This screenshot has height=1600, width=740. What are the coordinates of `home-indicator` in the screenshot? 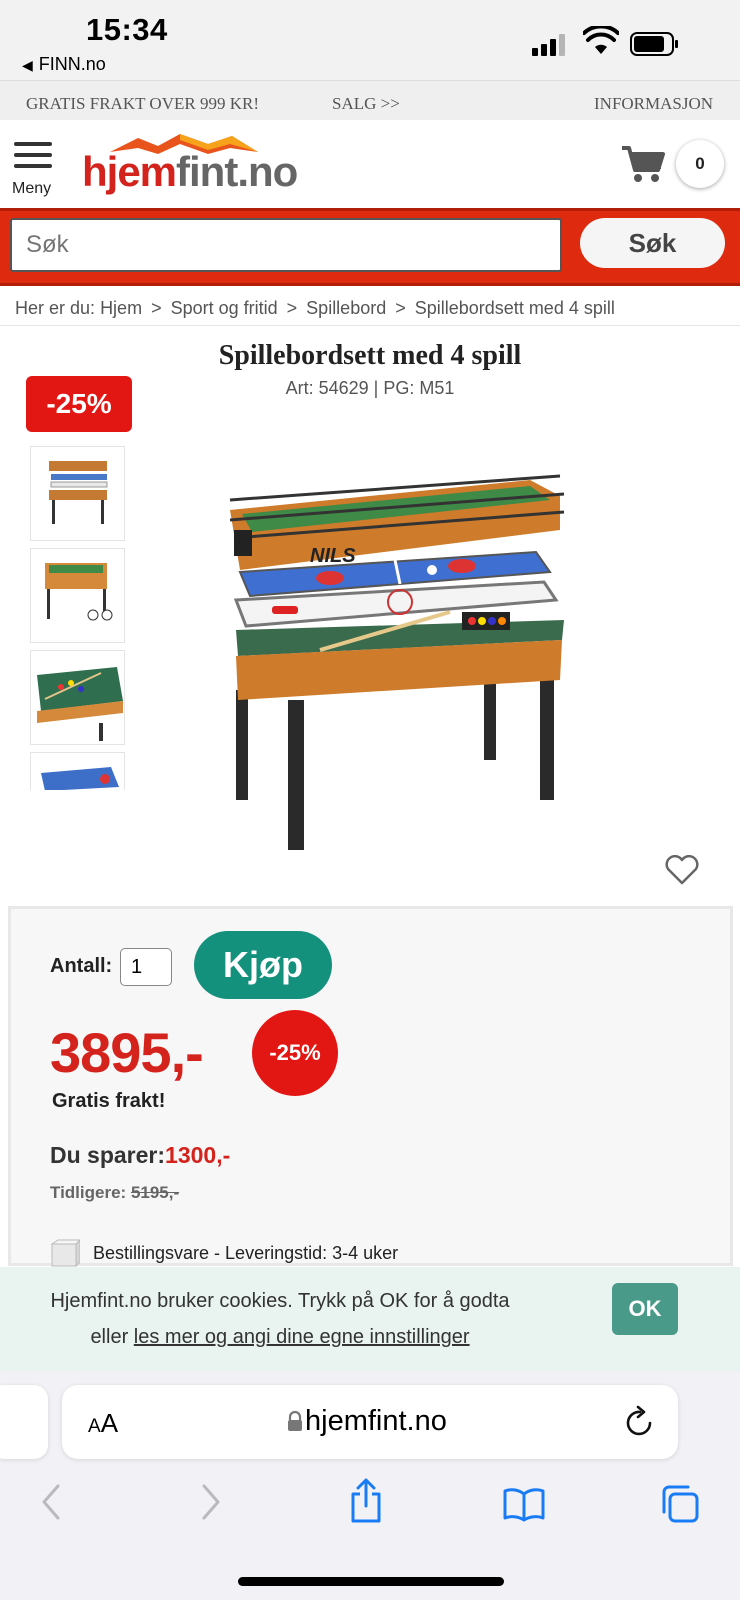 It's located at (371, 1581).